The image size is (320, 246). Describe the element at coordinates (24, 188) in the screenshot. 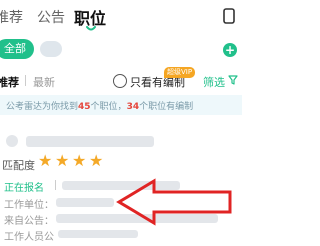

I see `status-badge: 正在报名` at that location.